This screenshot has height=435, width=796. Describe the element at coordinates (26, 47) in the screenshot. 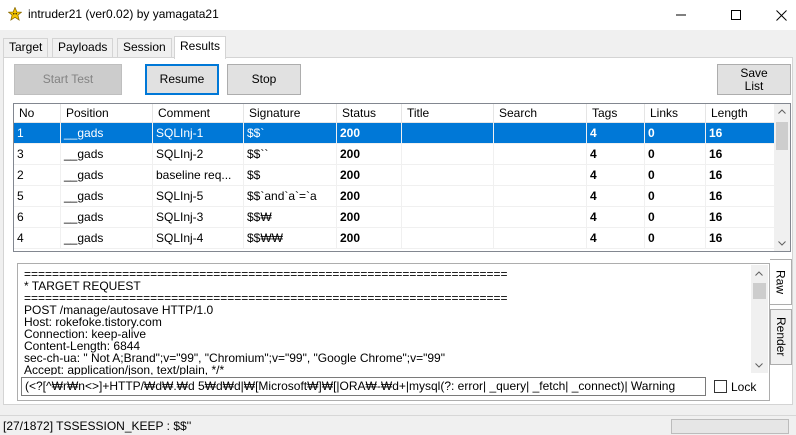

I see `tab-target: Target` at that location.